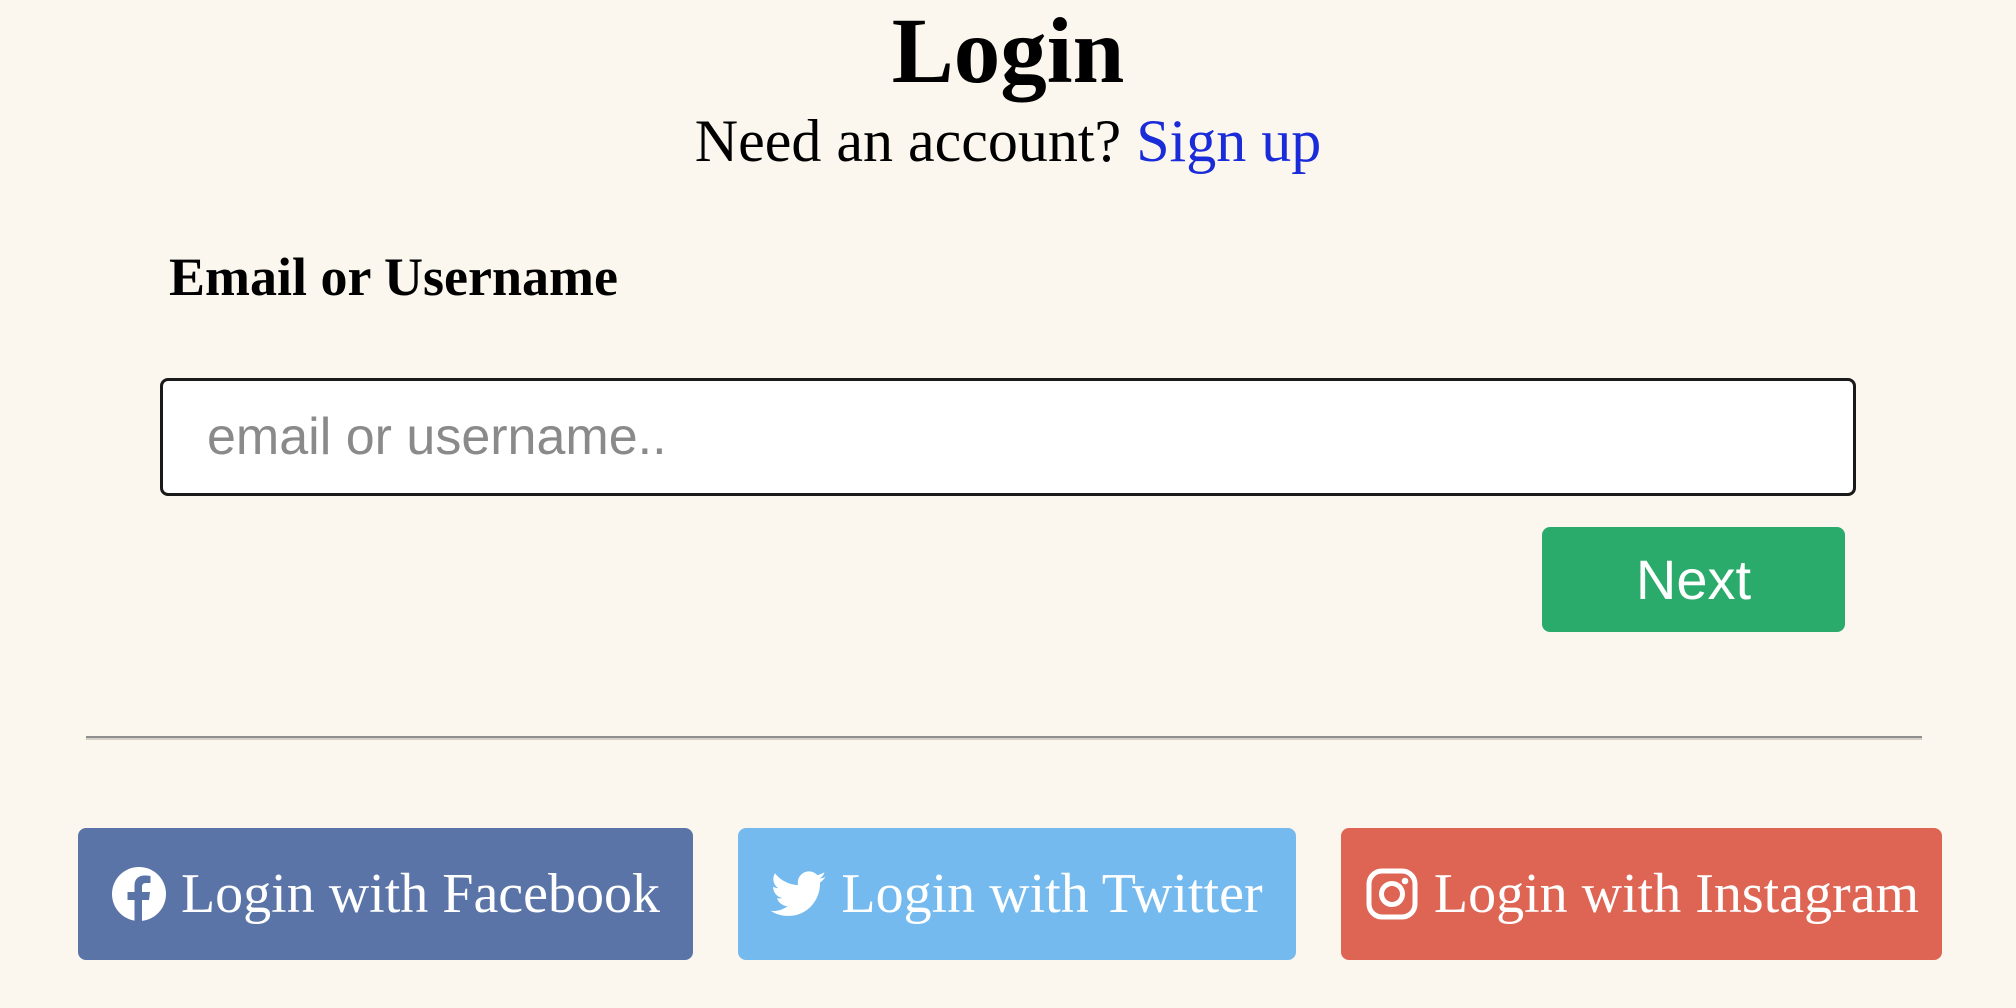 The height and width of the screenshot is (1008, 2016). Describe the element at coordinates (1676, 894) in the screenshot. I see `instagram-login-label: Login with Instagram` at that location.